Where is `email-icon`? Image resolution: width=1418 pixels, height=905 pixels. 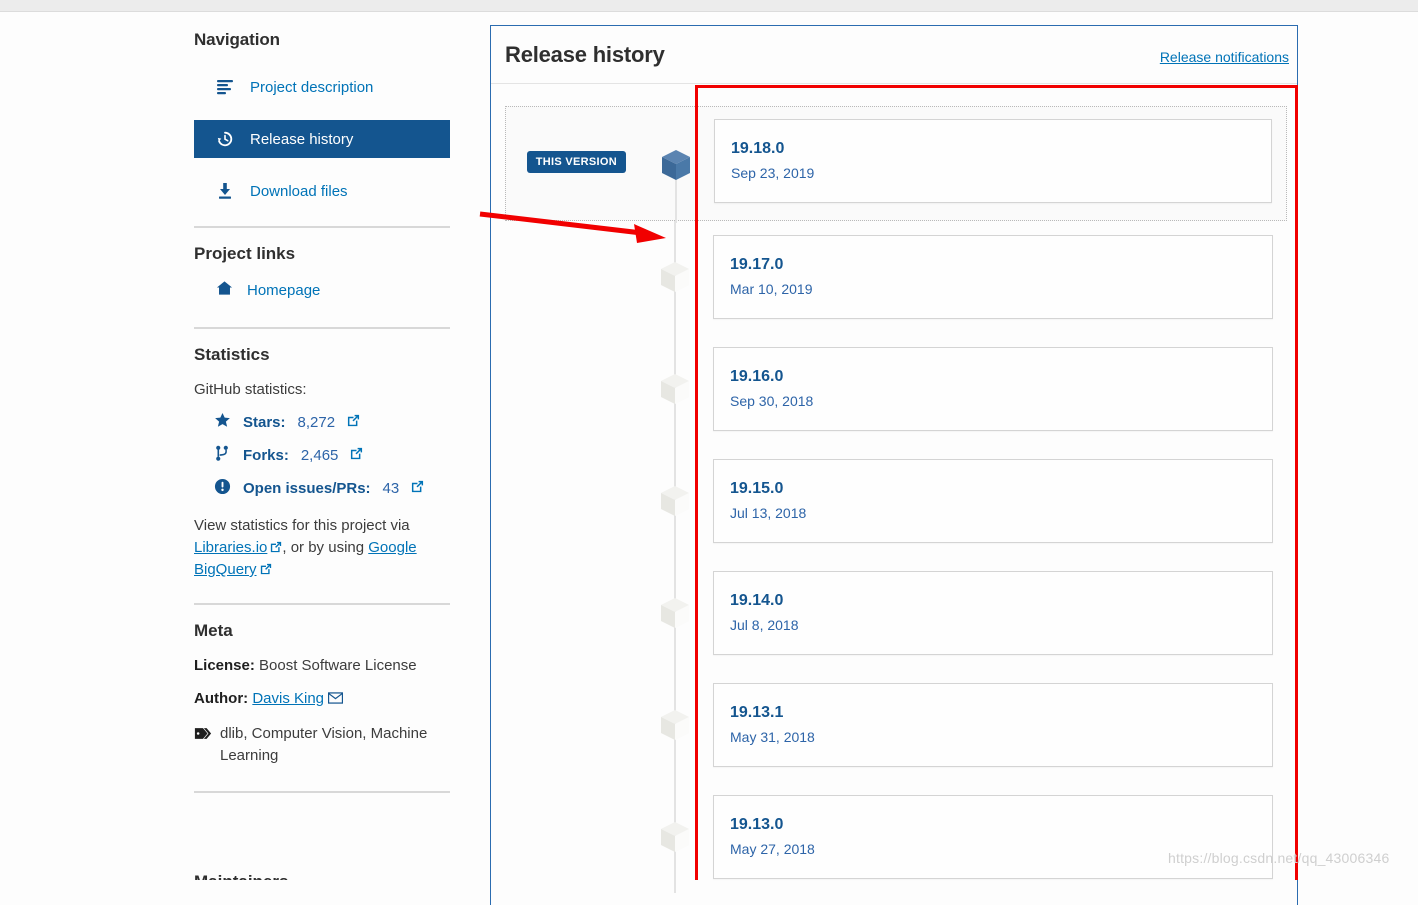 email-icon is located at coordinates (336, 698).